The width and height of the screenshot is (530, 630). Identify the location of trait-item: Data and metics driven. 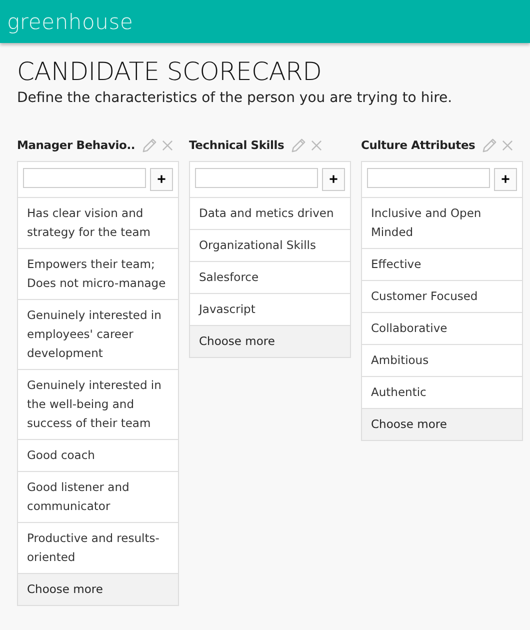
(270, 214).